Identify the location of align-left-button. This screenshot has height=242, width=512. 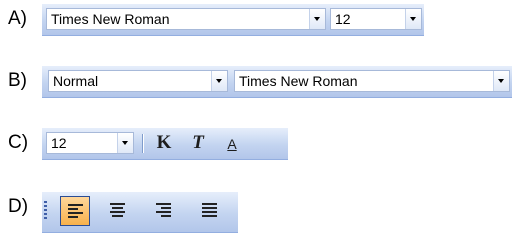
(75, 211).